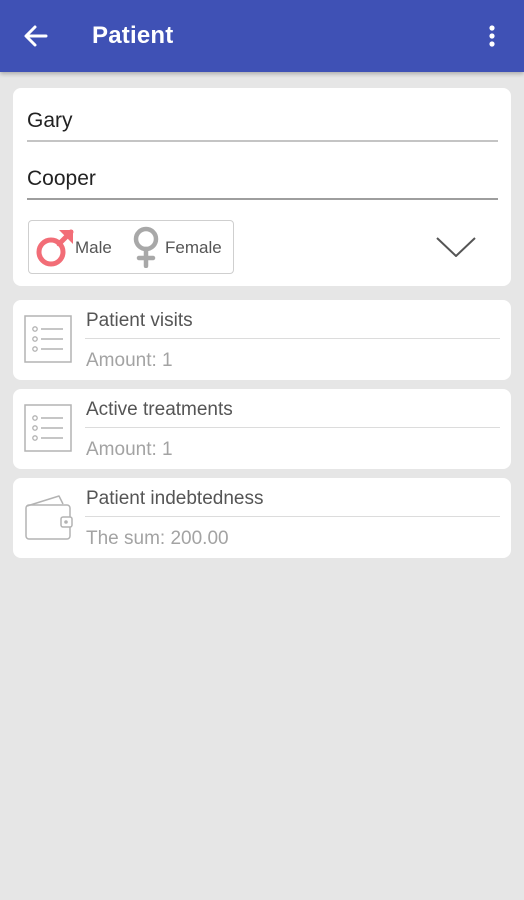 The width and height of the screenshot is (524, 900). Describe the element at coordinates (262, 429) in the screenshot. I see `active-treatments-card: Active treatments Amount: 1` at that location.